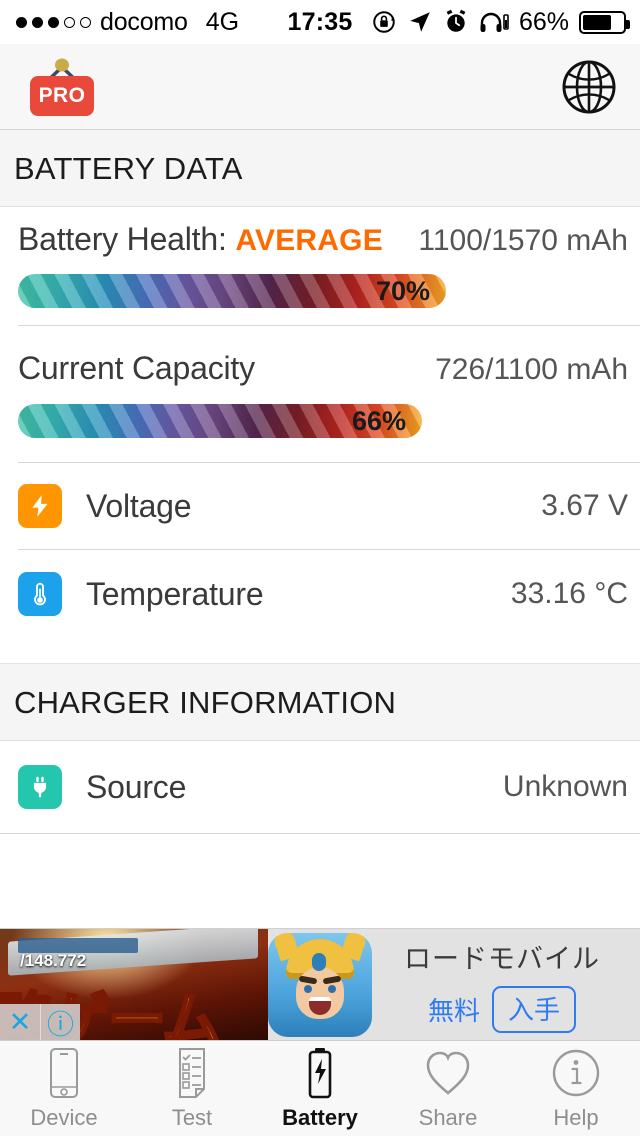 The width and height of the screenshot is (640, 1136). What do you see at coordinates (565, 786) in the screenshot?
I see `source-value: Unknown` at bounding box center [565, 786].